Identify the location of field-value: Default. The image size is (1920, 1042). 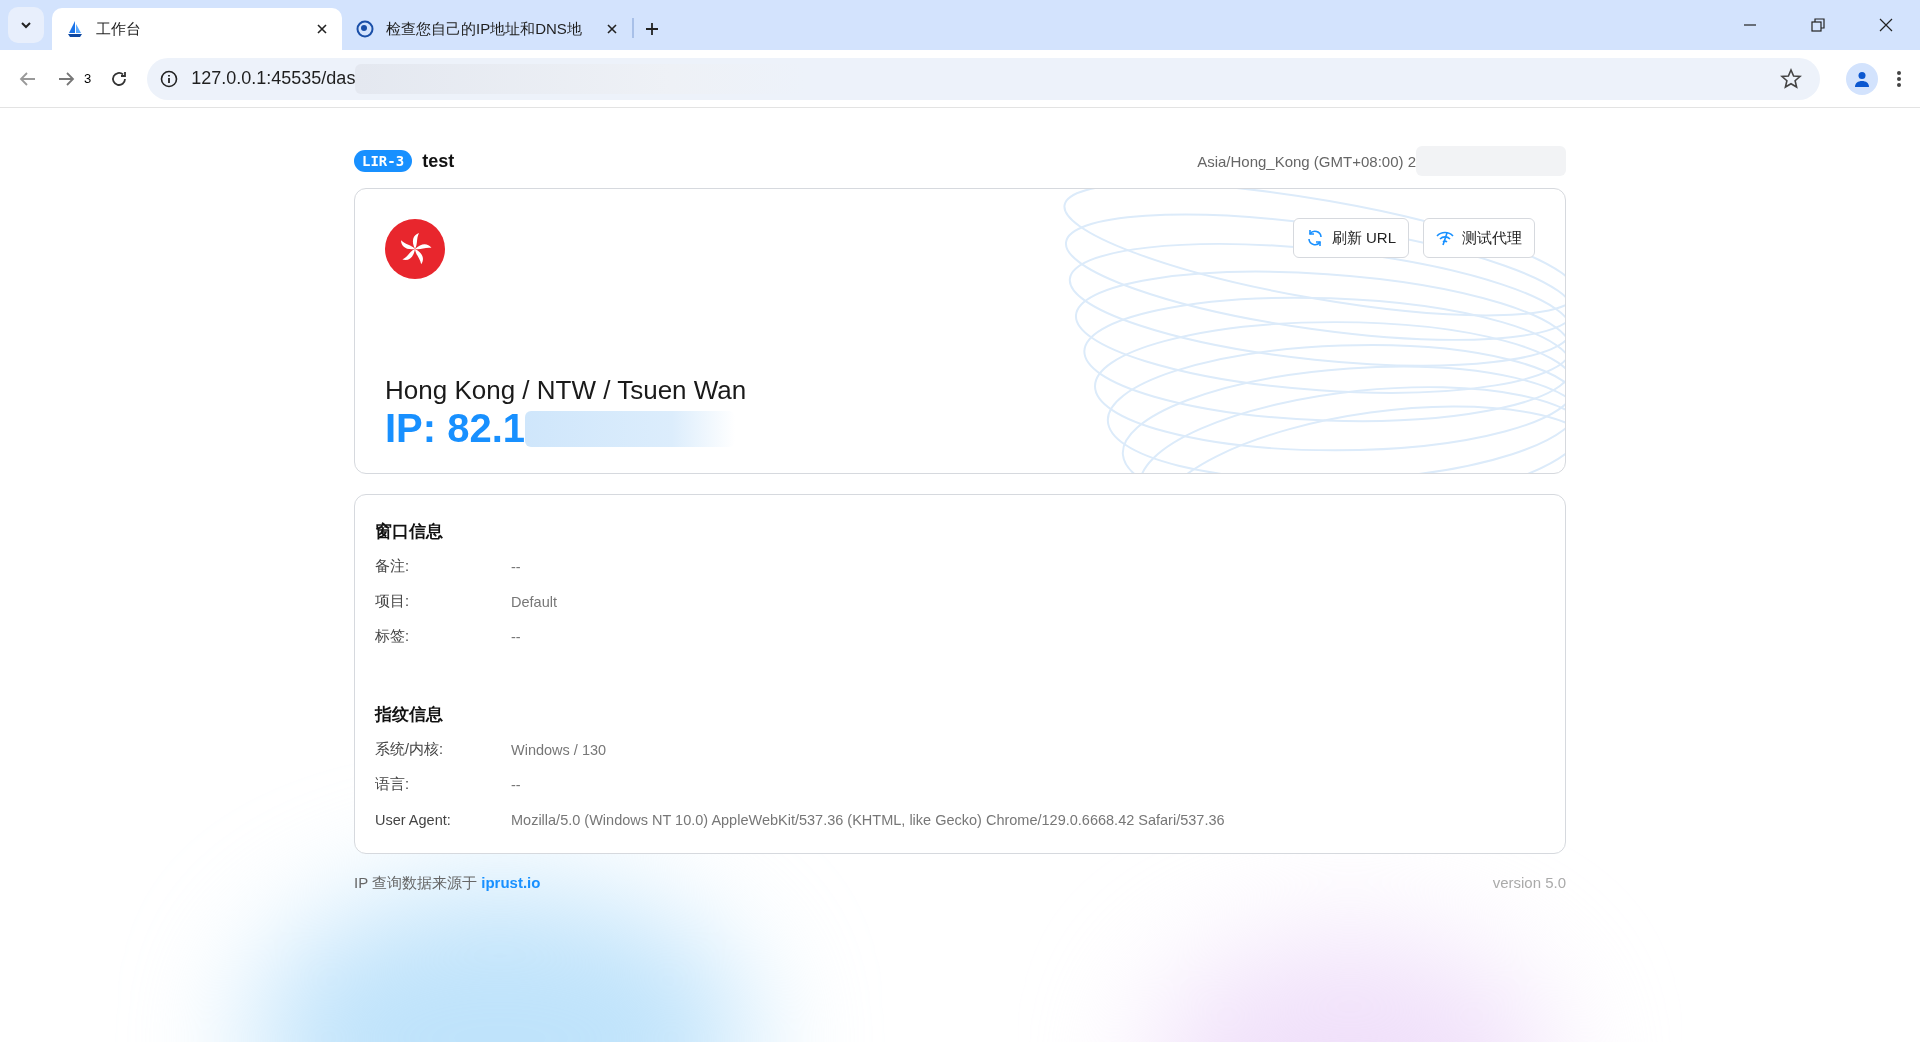
(534, 601).